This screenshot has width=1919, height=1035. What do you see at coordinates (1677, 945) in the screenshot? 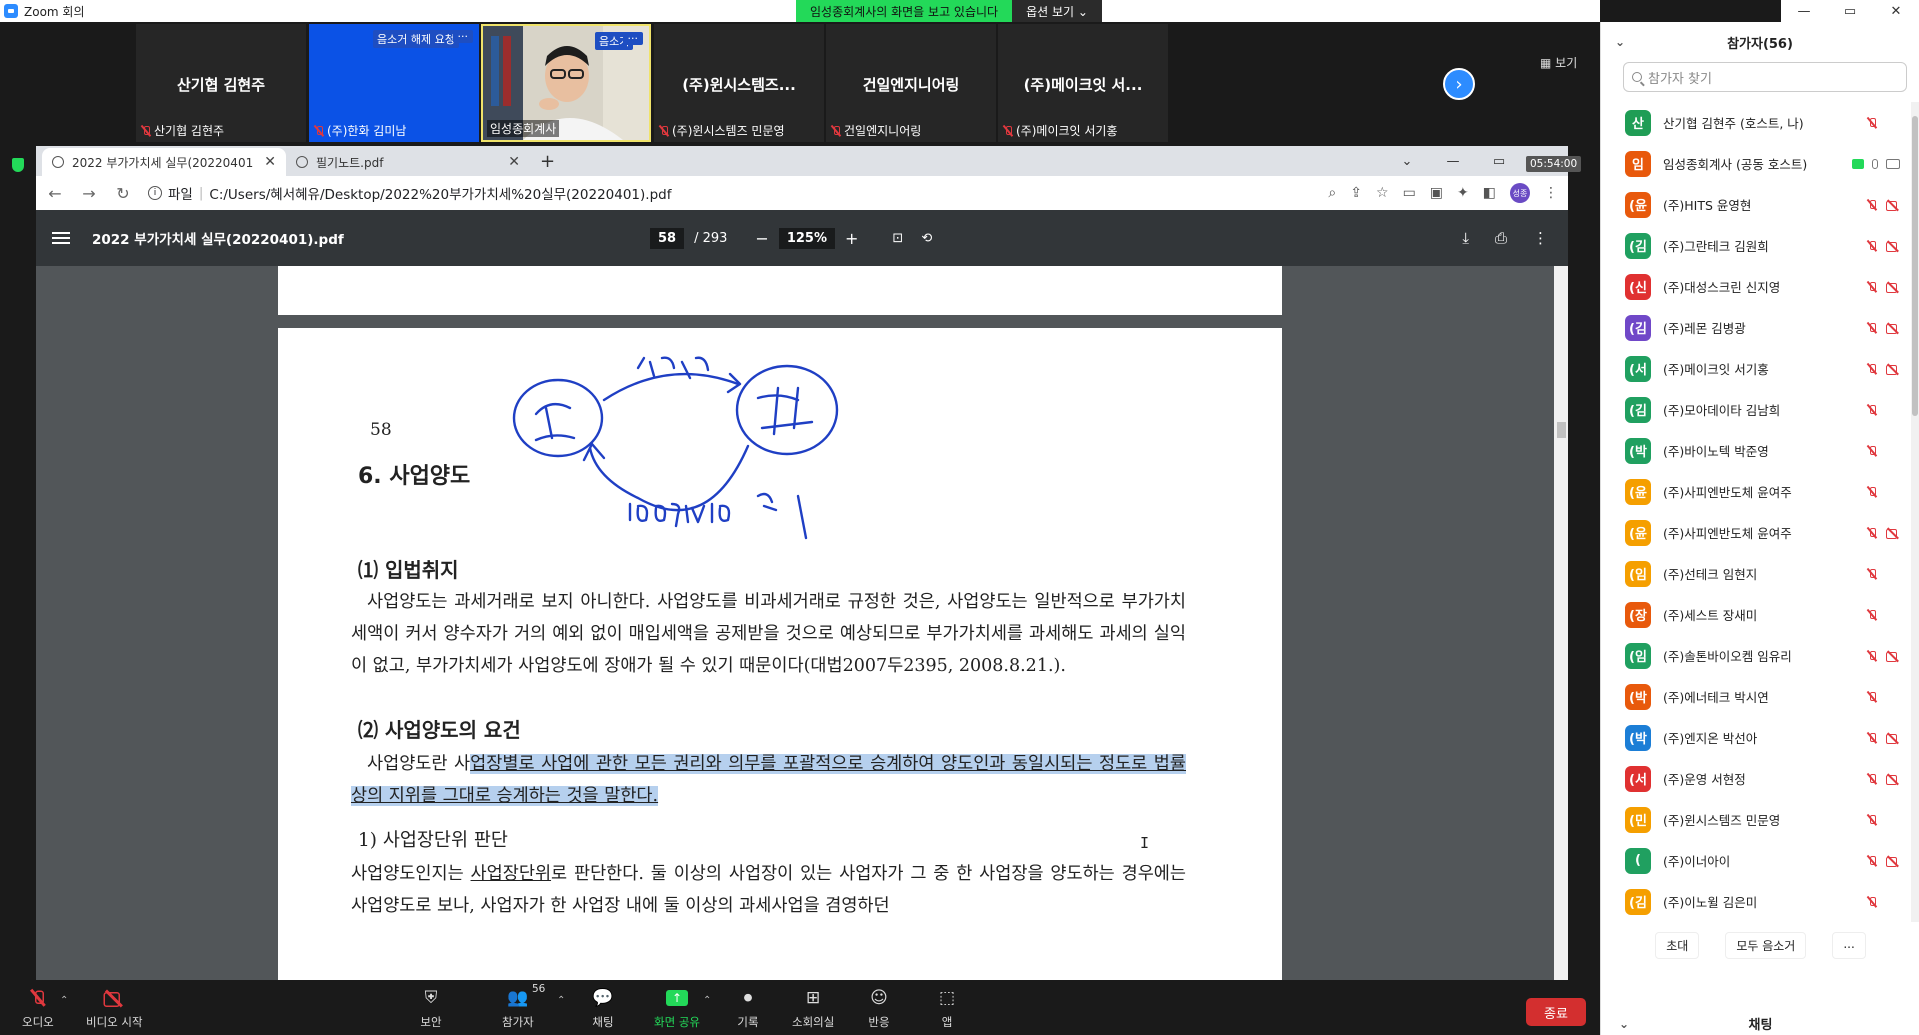
I see `invite-button: 초대` at bounding box center [1677, 945].